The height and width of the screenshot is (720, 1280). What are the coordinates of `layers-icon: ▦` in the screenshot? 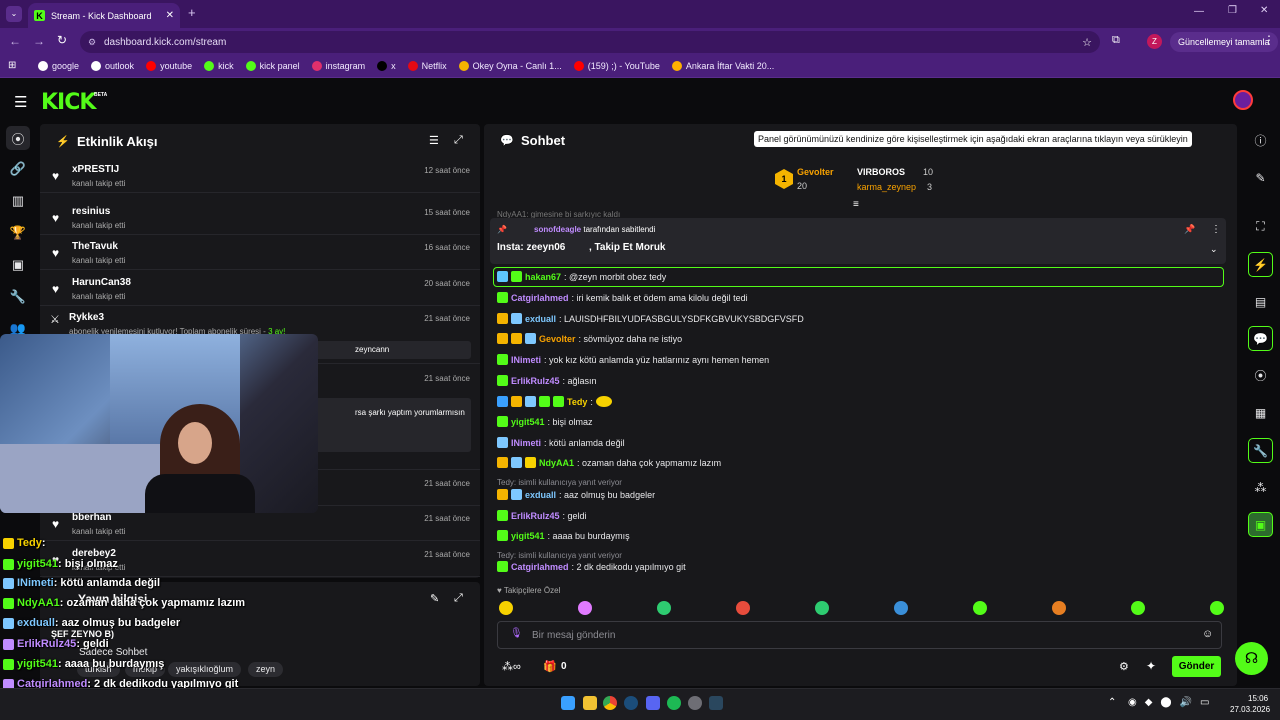 It's located at (1260, 412).